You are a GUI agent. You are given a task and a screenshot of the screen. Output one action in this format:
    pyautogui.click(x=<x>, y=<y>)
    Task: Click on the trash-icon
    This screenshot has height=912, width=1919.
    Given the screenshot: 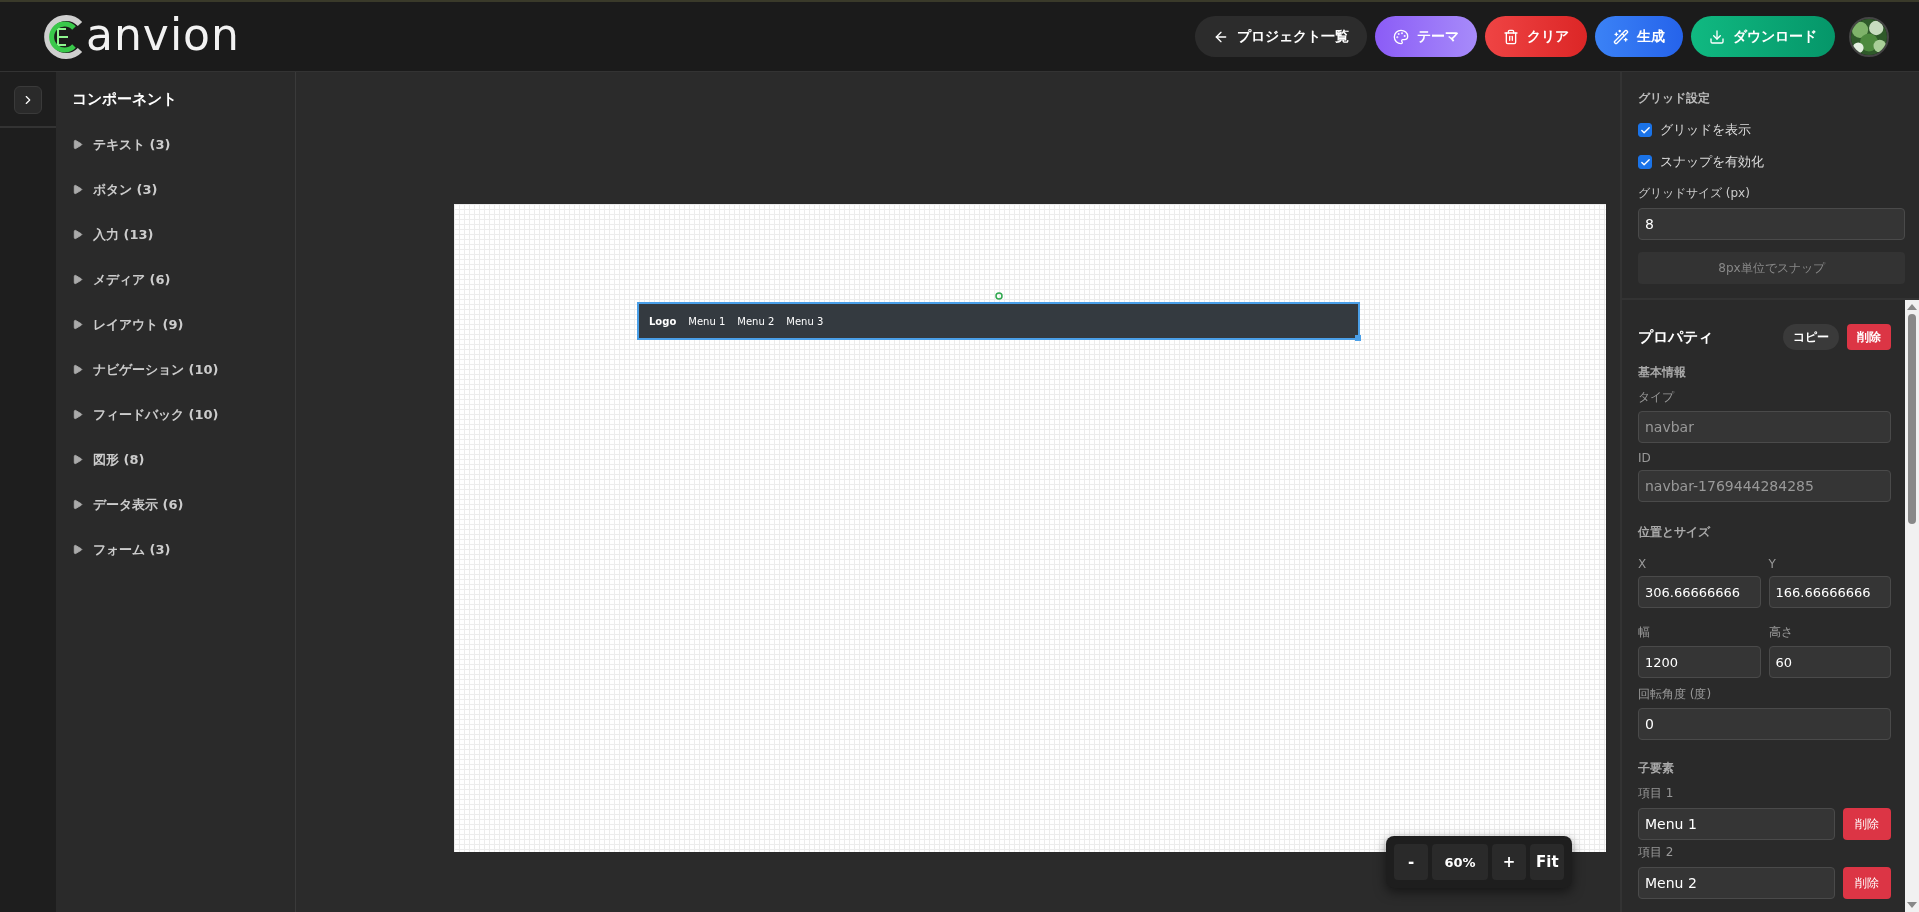 What is the action you would take?
    pyautogui.click(x=1511, y=36)
    